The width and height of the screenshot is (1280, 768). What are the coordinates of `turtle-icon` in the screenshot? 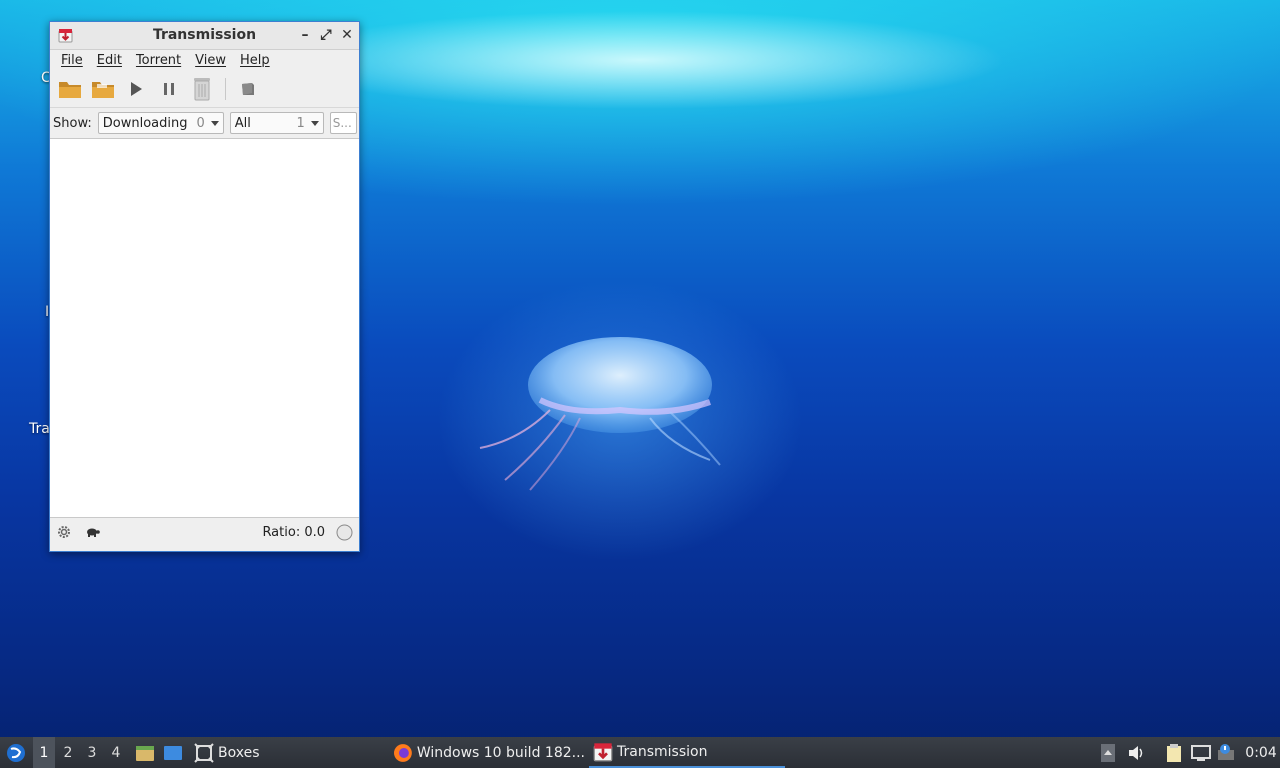 It's located at (92, 532).